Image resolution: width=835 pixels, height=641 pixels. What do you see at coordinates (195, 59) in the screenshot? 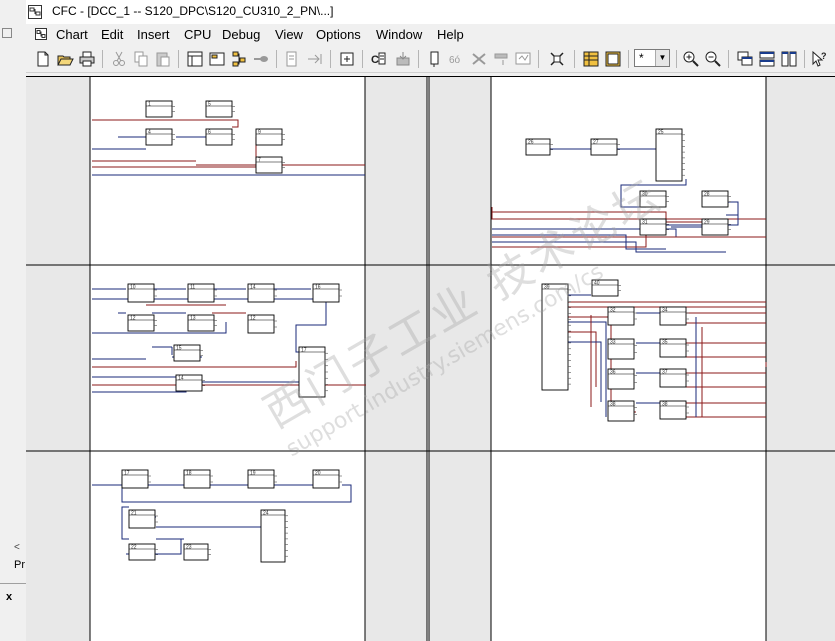
I see `catalog-icon` at bounding box center [195, 59].